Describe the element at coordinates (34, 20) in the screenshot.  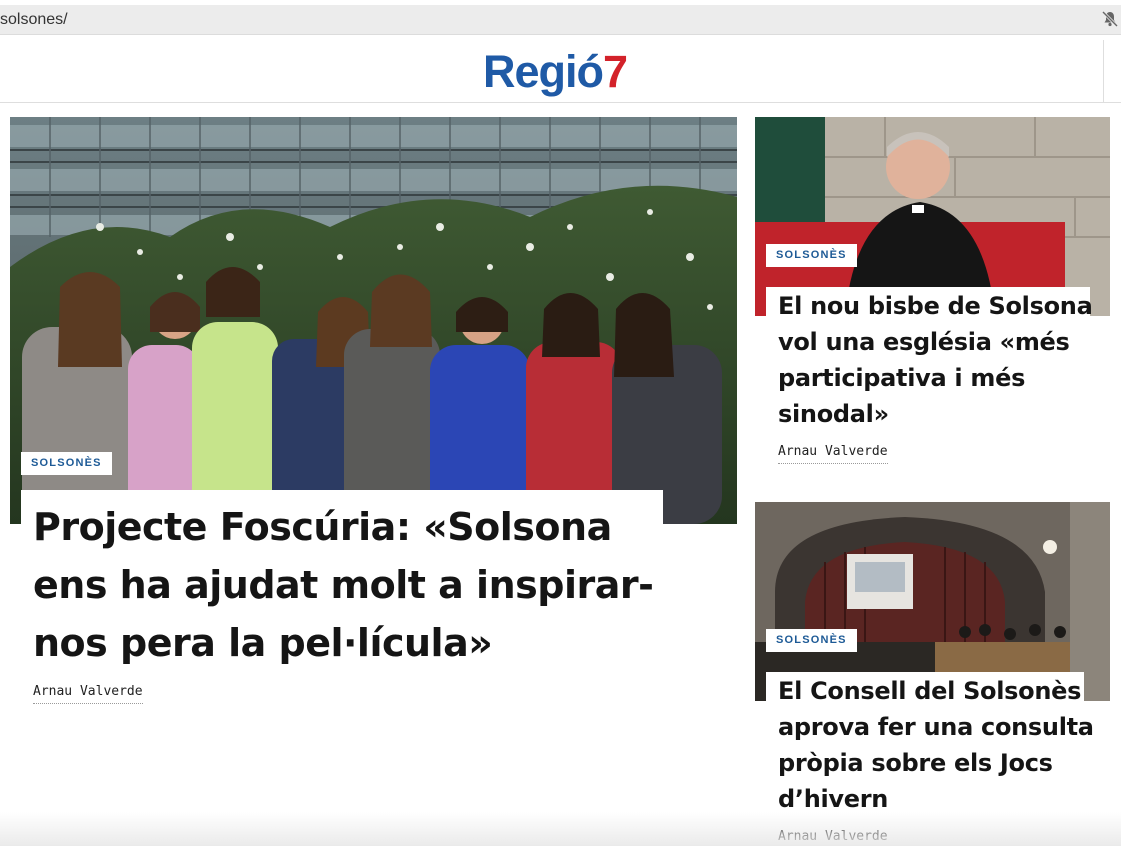
I see `url-text: solsones/` at that location.